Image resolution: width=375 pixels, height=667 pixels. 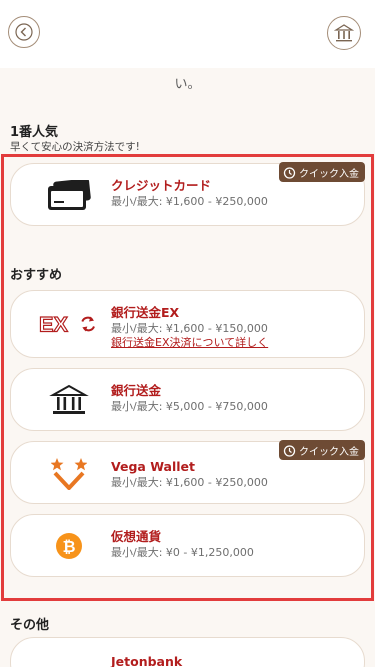 I want to click on payment-method-bank-transfer: 銀行送金 最小/最大: ¥5,000 - ¥750,000, so click(x=187, y=399).